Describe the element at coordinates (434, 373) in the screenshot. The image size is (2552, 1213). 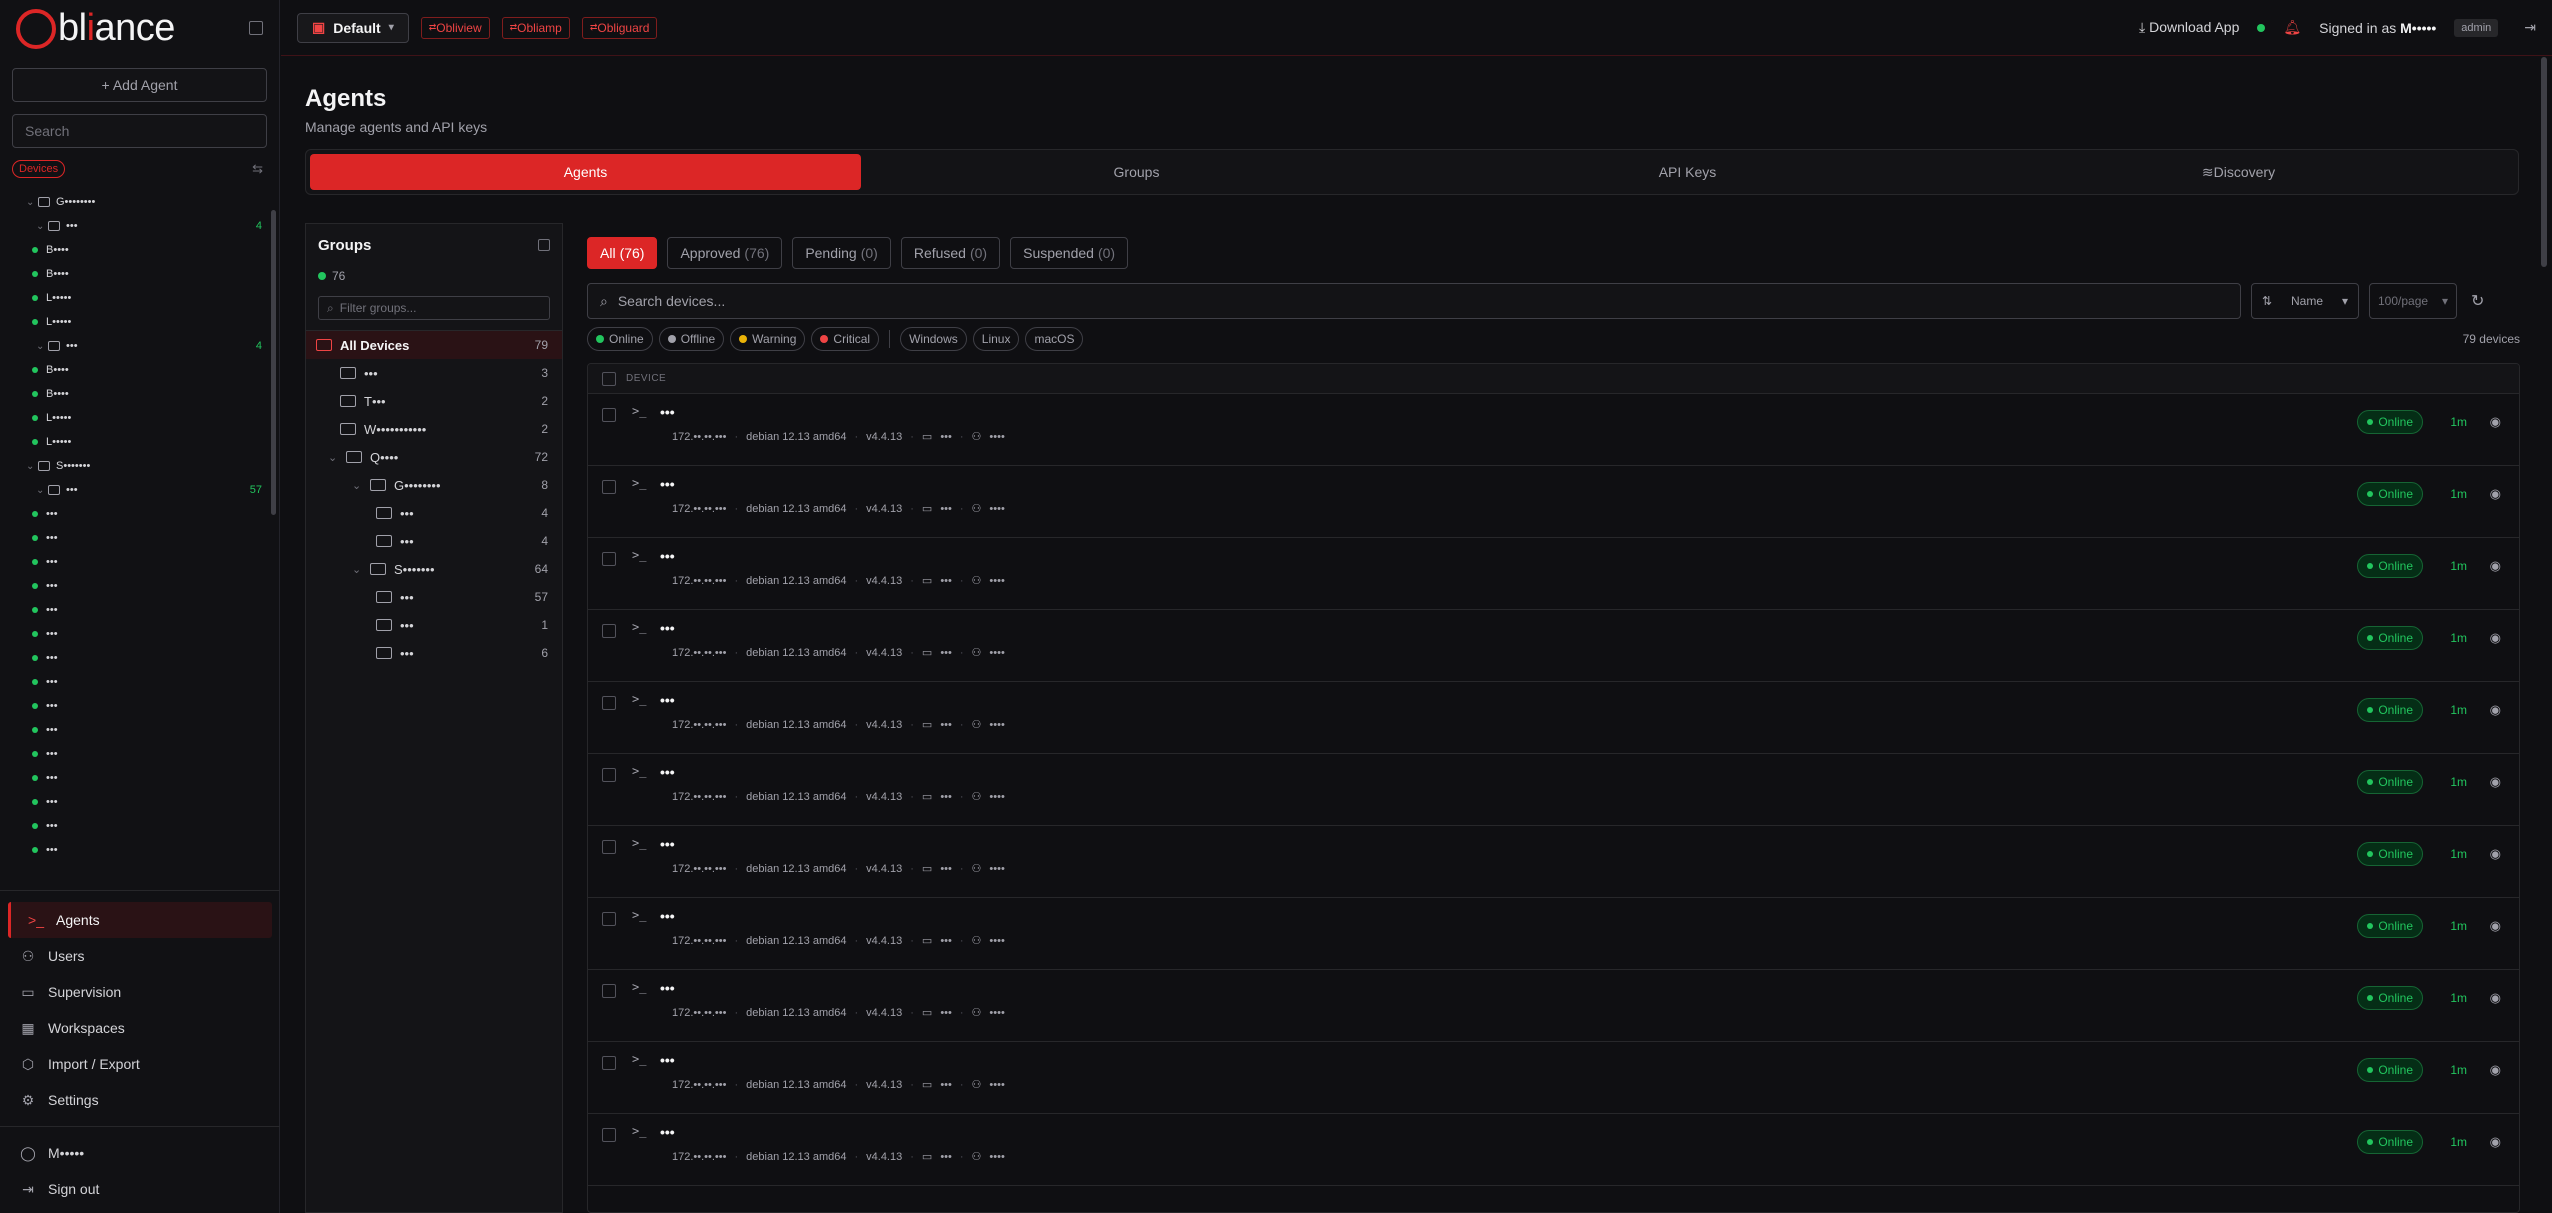
I see `group-item: ••• 3` at that location.